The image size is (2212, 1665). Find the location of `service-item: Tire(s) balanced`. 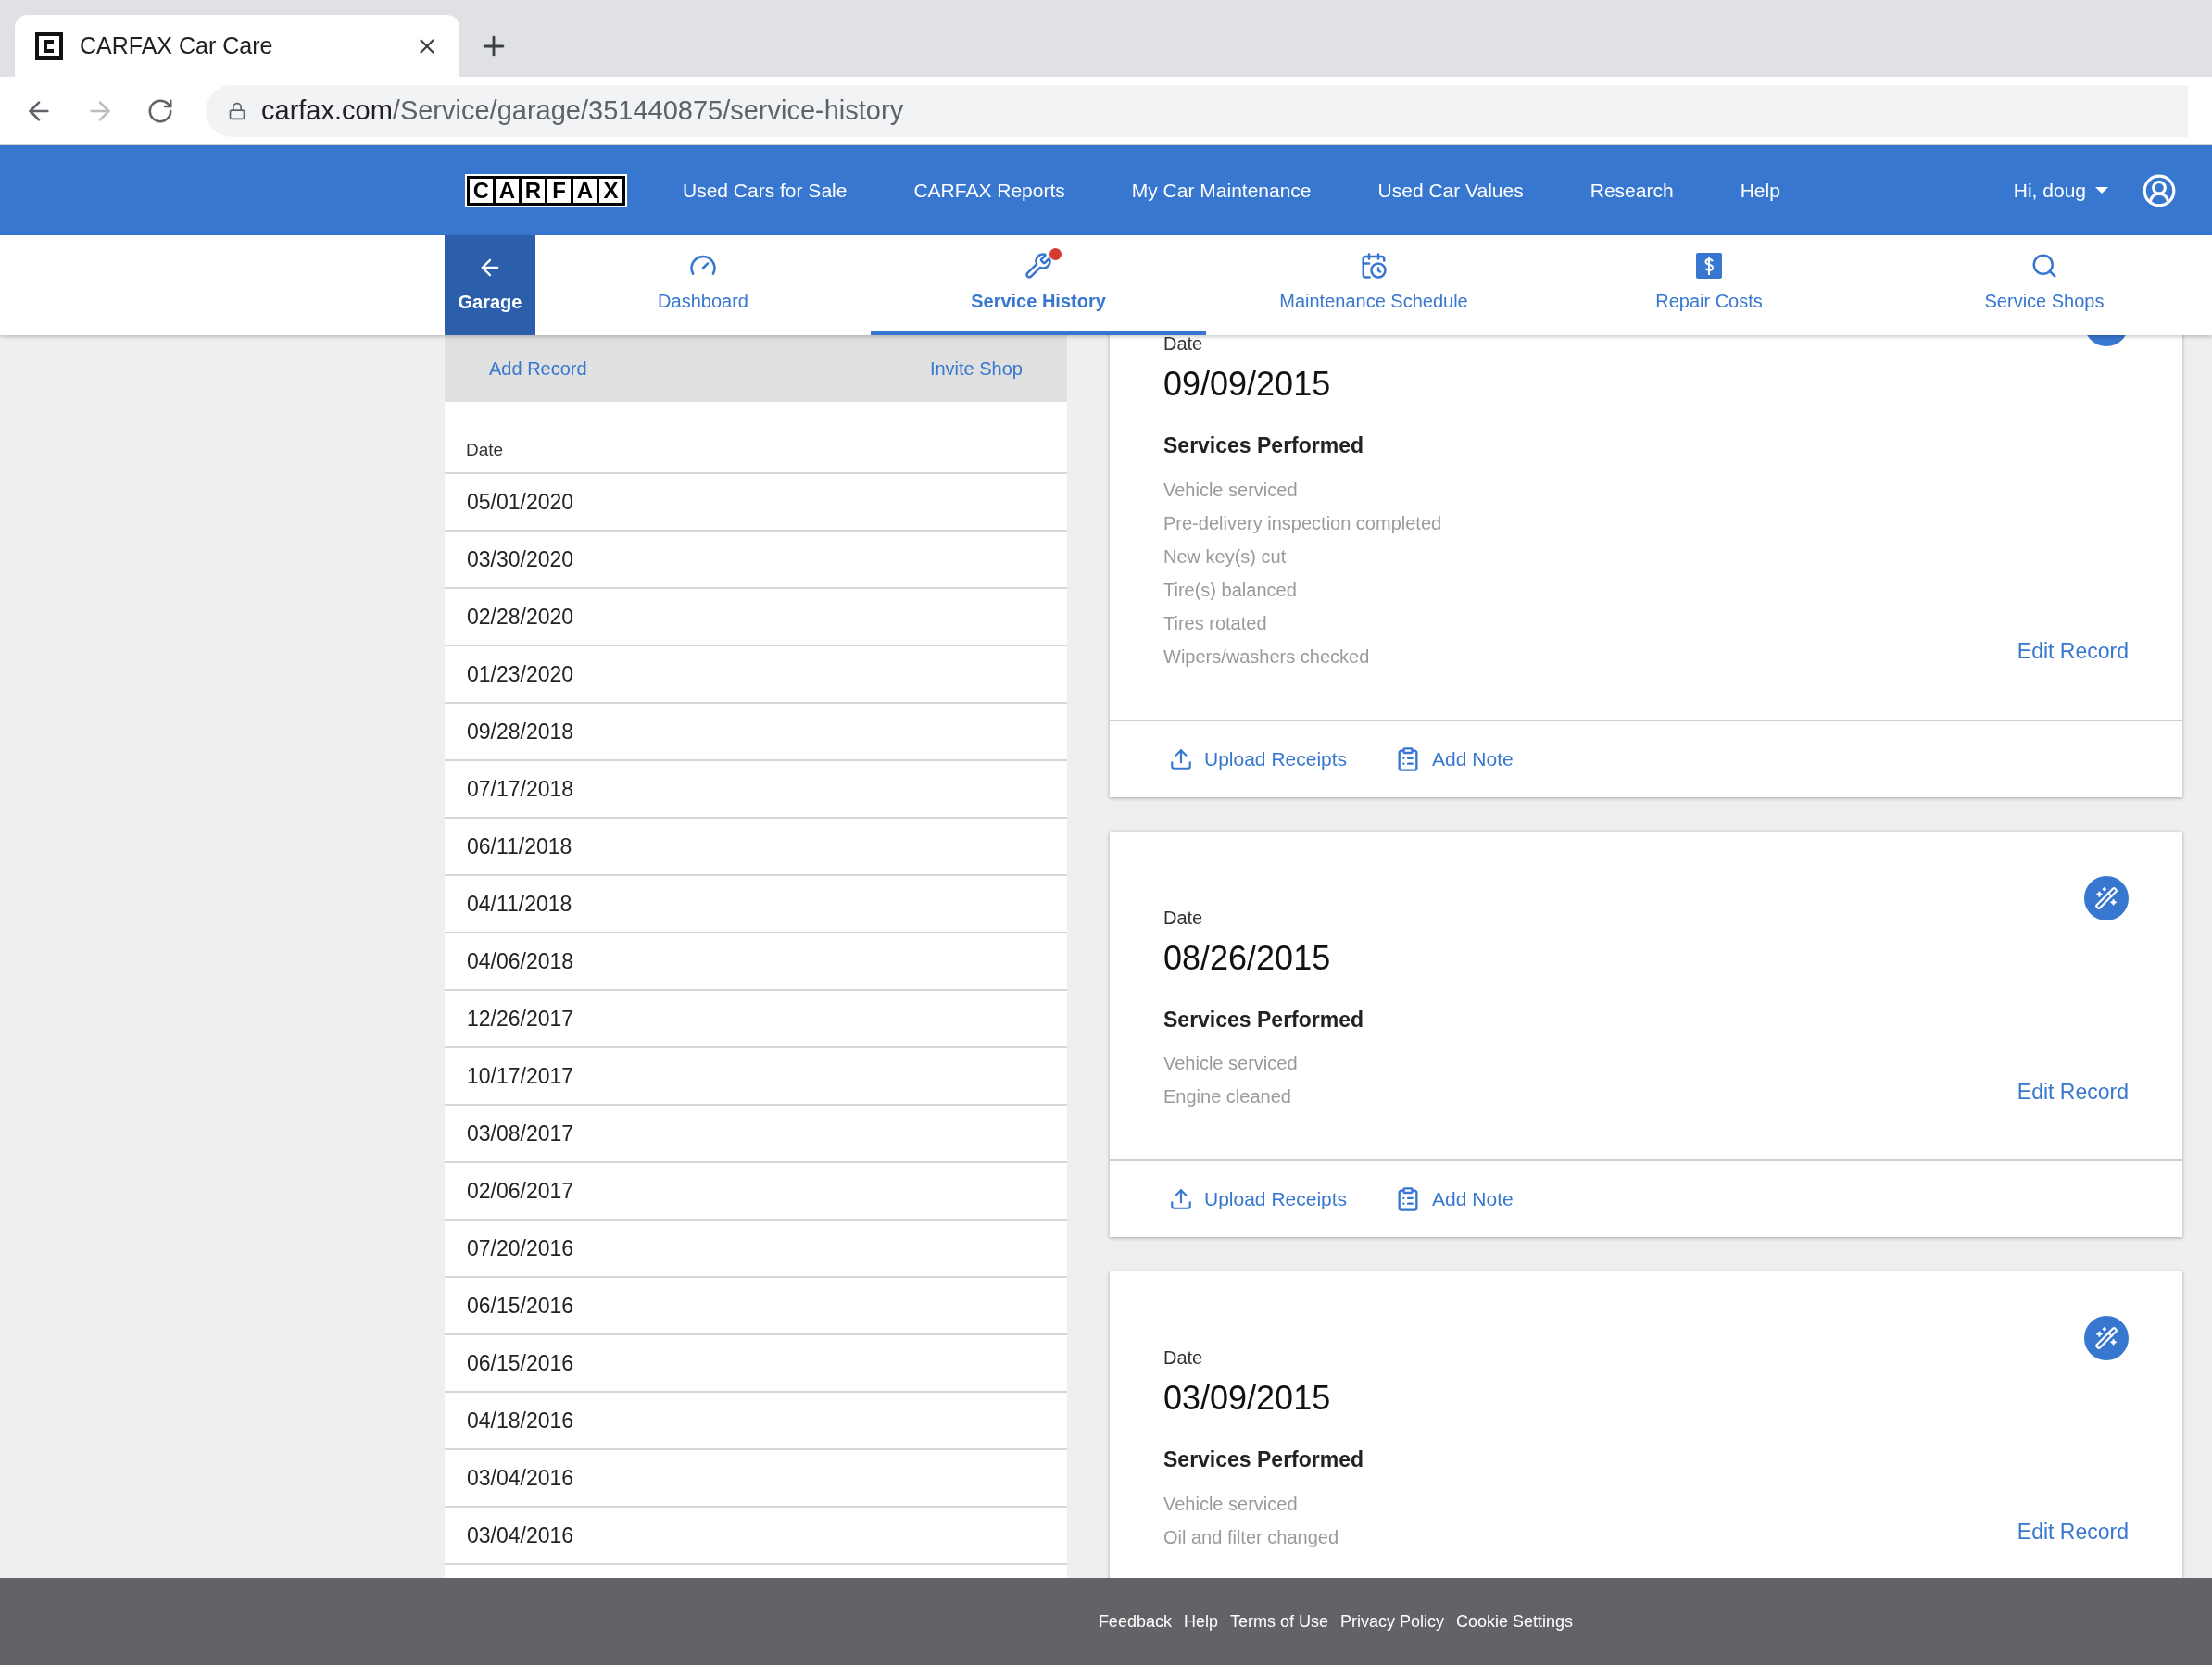

service-item: Tire(s) balanced is located at coordinates (1230, 589).